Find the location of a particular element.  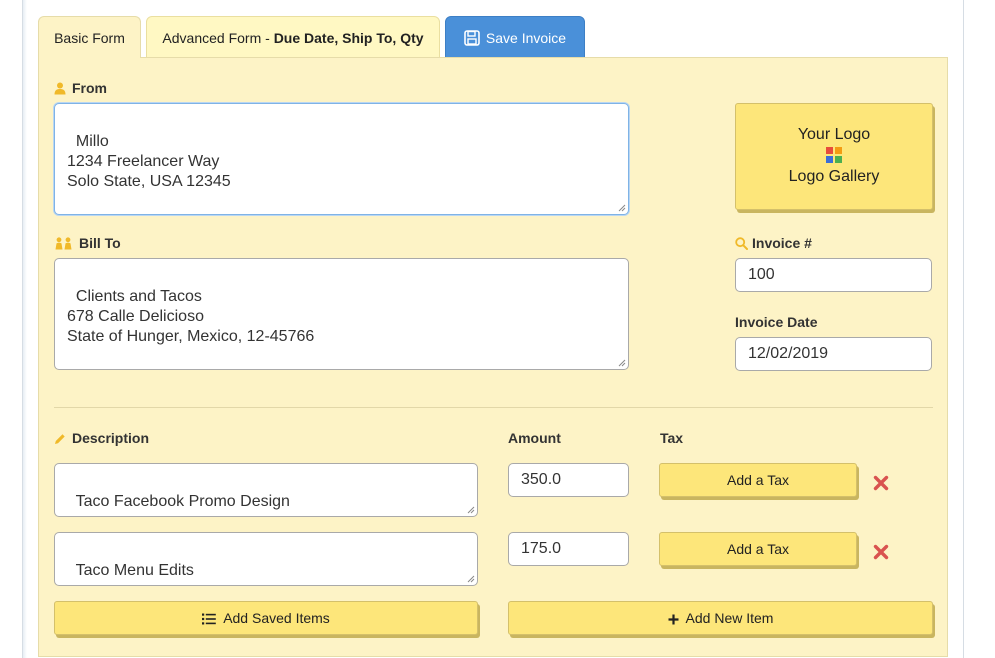

invoice-number-input: 100 is located at coordinates (833, 275).